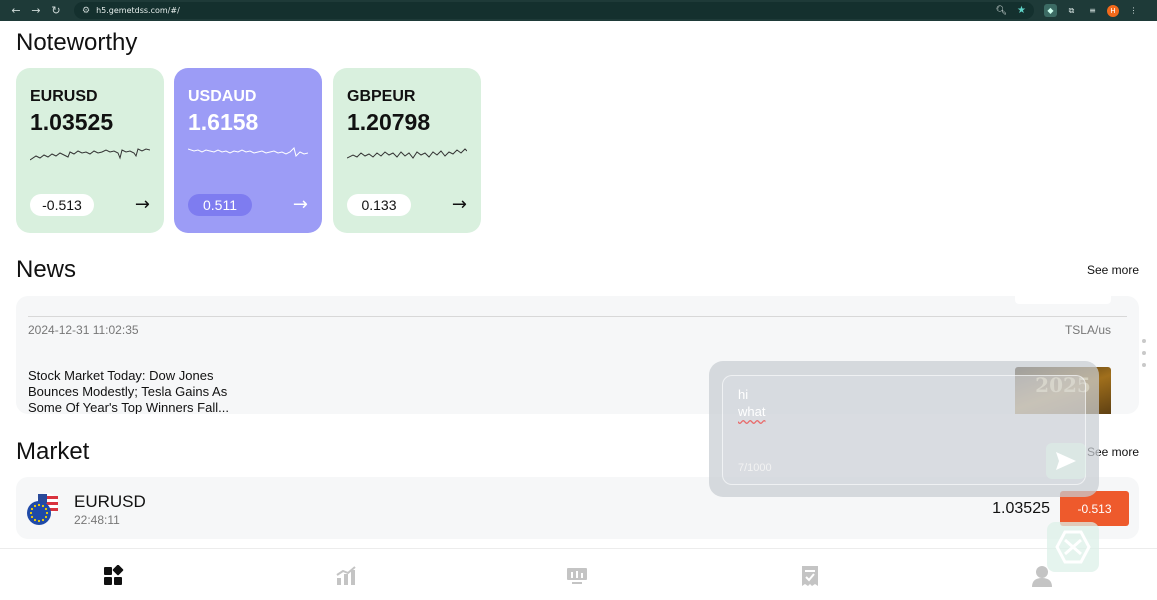 This screenshot has height=600, width=1157. What do you see at coordinates (56, 11) in the screenshot?
I see `reload-icon: ↻` at bounding box center [56, 11].